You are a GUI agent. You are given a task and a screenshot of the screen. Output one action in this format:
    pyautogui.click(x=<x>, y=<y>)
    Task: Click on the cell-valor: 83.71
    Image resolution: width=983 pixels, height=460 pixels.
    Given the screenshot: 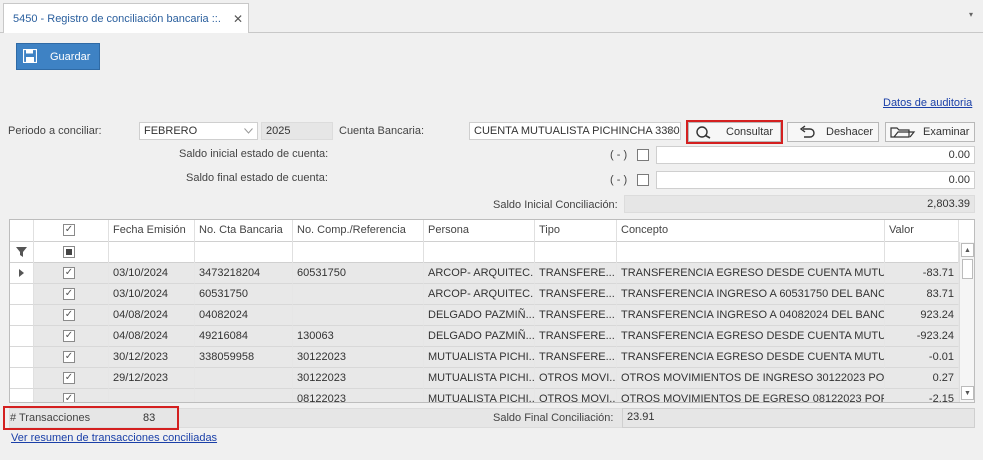 What is the action you would take?
    pyautogui.click(x=922, y=294)
    